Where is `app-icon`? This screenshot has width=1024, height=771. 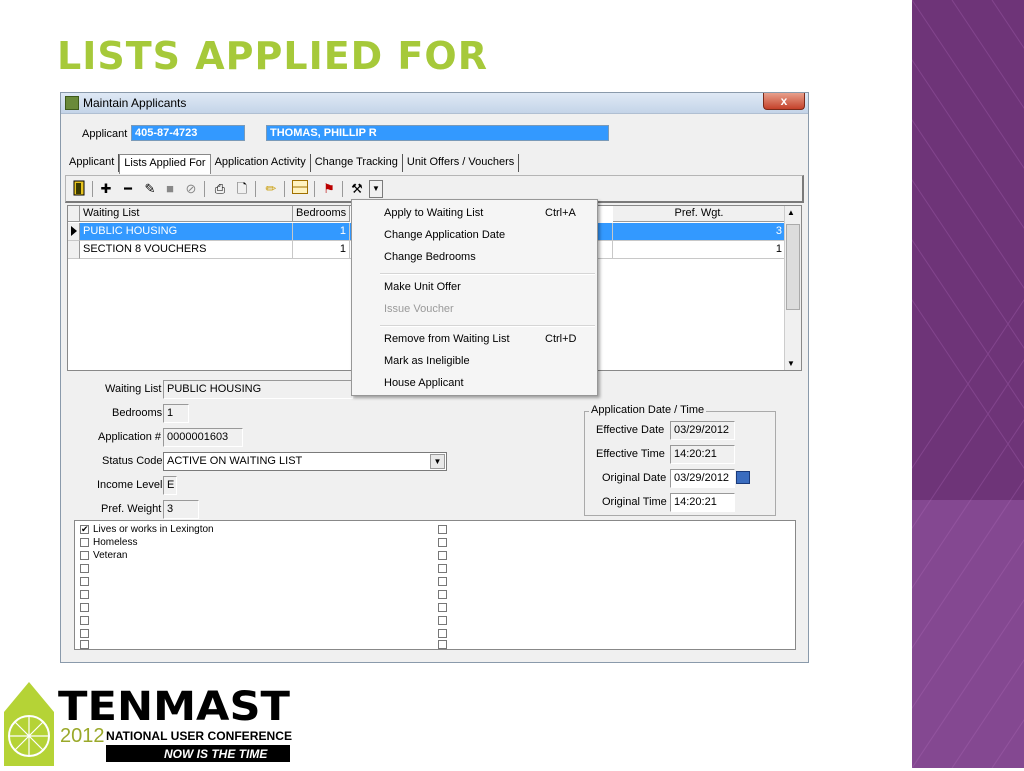
app-icon is located at coordinates (72, 103).